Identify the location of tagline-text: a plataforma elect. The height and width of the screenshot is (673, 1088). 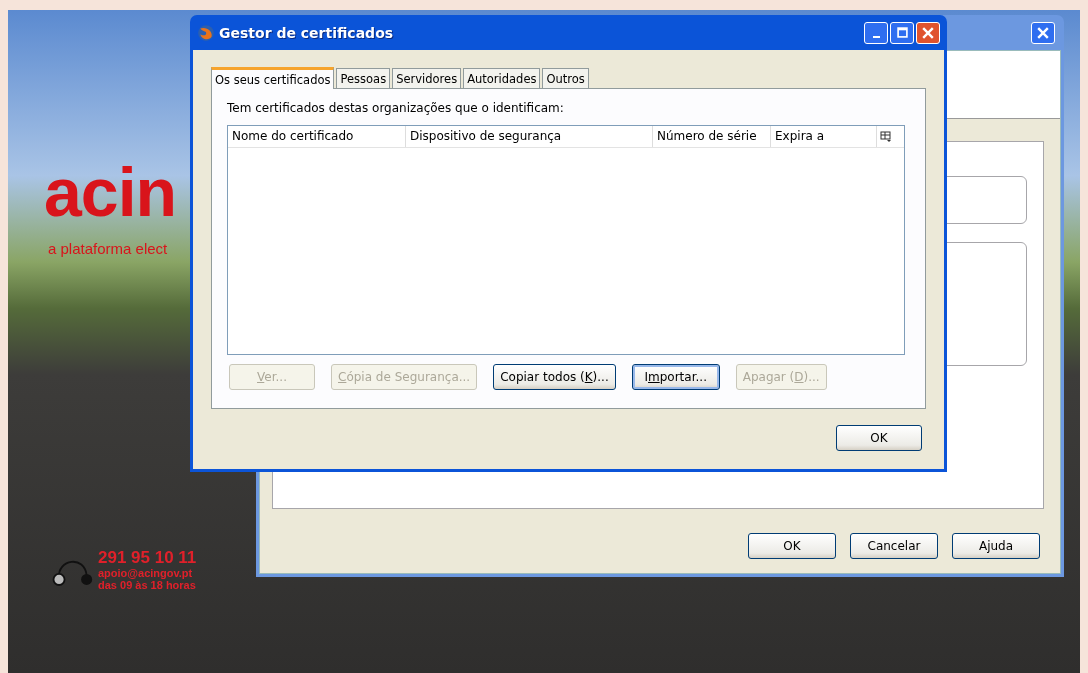
(108, 248).